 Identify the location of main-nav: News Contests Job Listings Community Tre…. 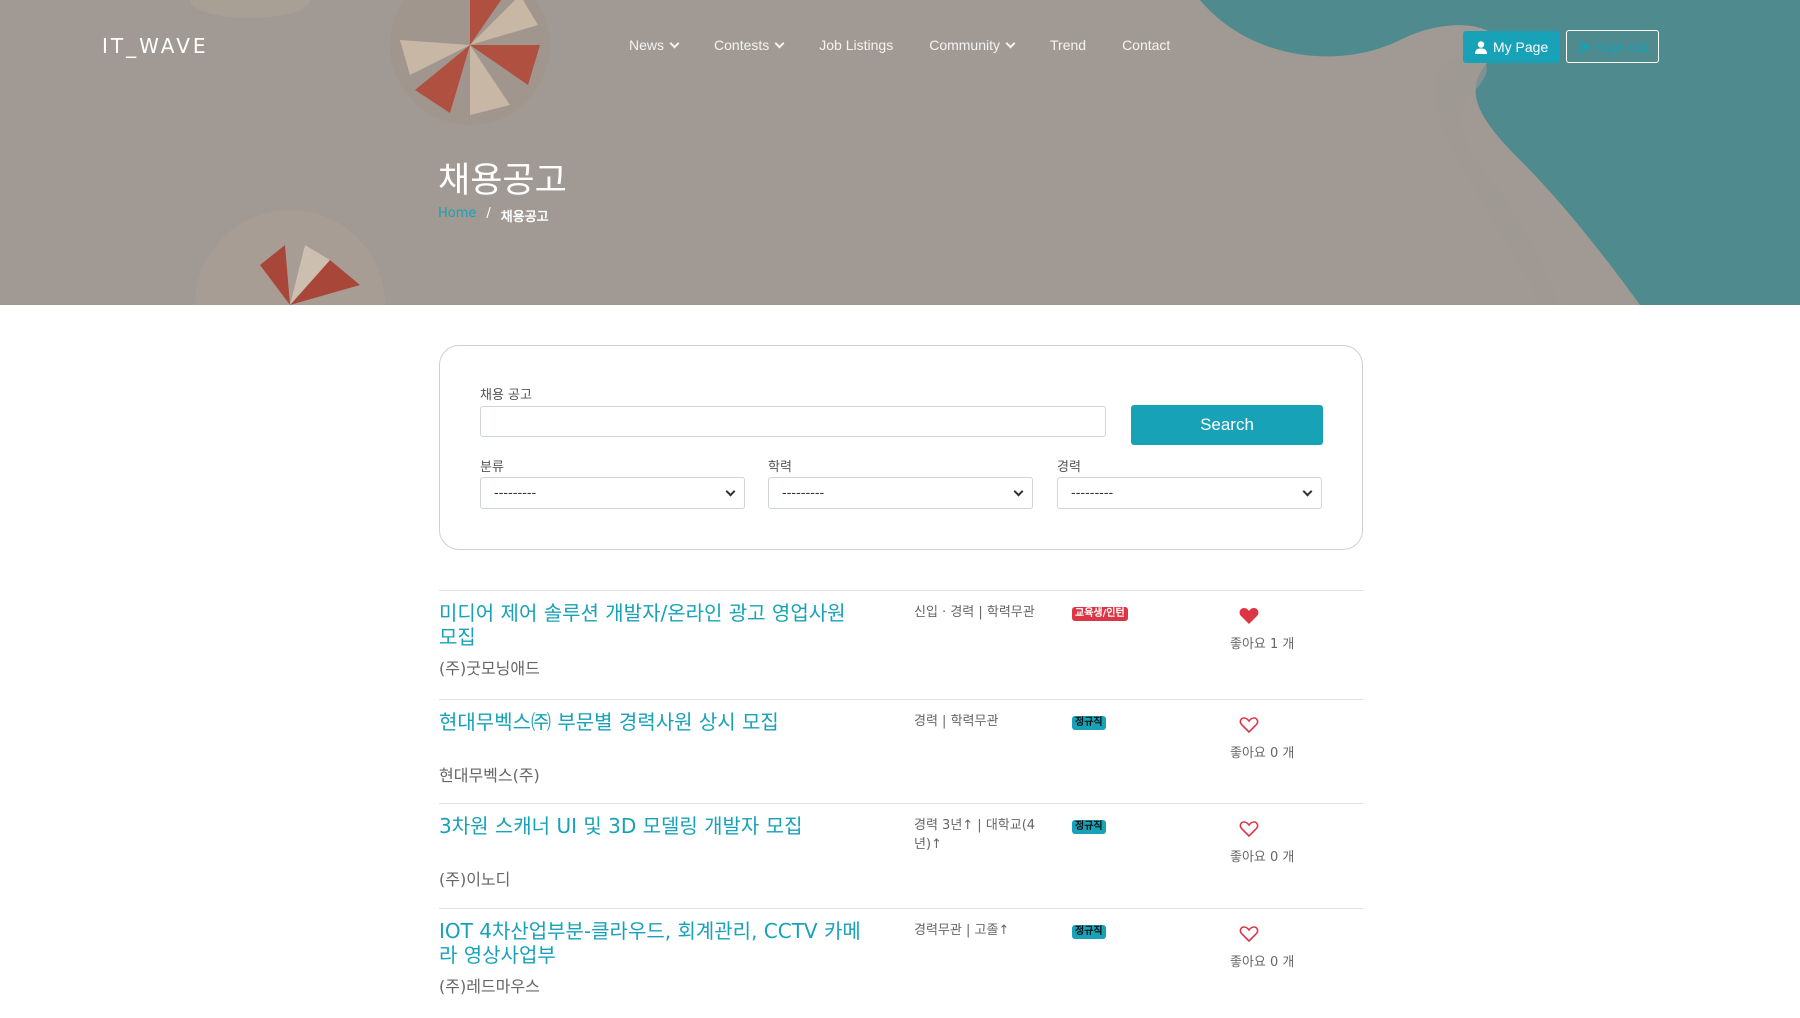
(917, 45).